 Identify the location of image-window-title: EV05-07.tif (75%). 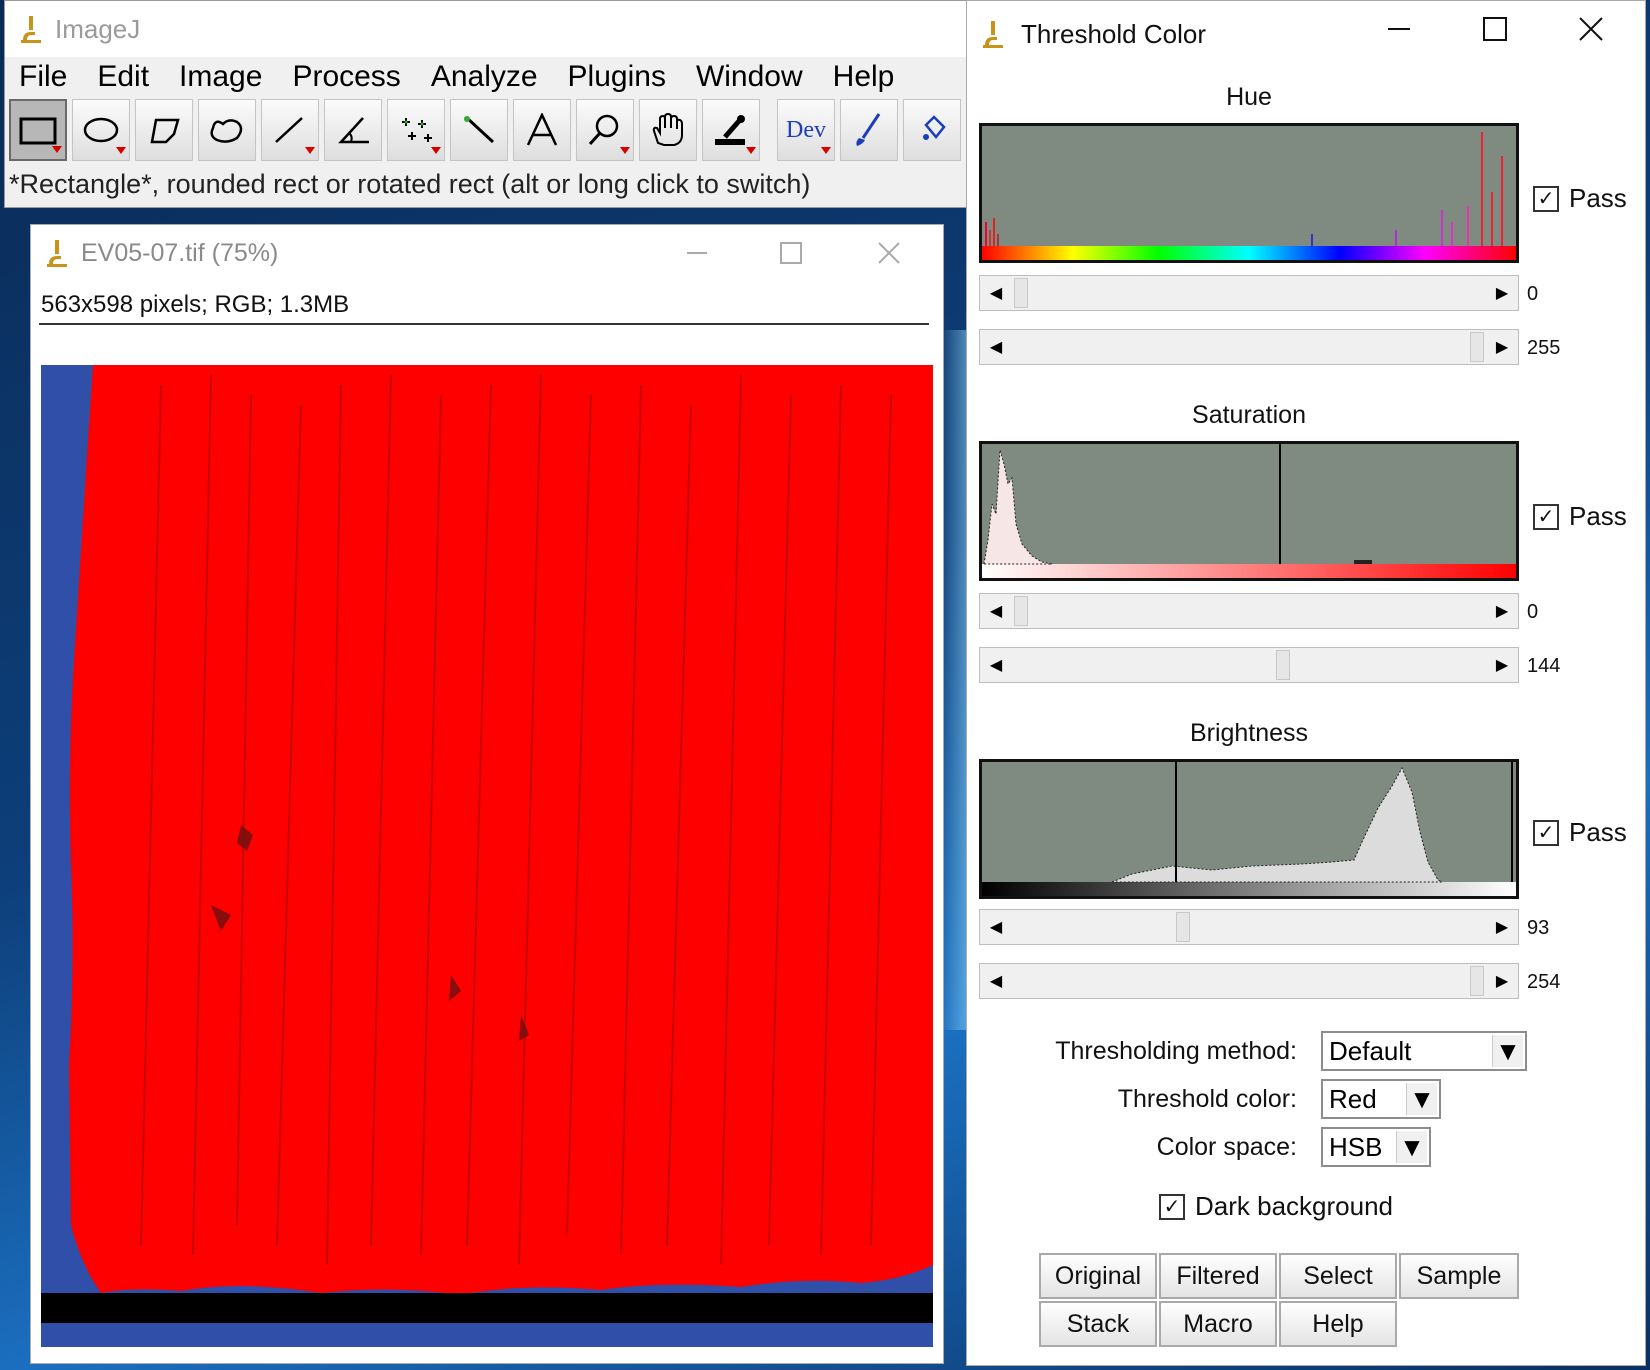
(180, 252).